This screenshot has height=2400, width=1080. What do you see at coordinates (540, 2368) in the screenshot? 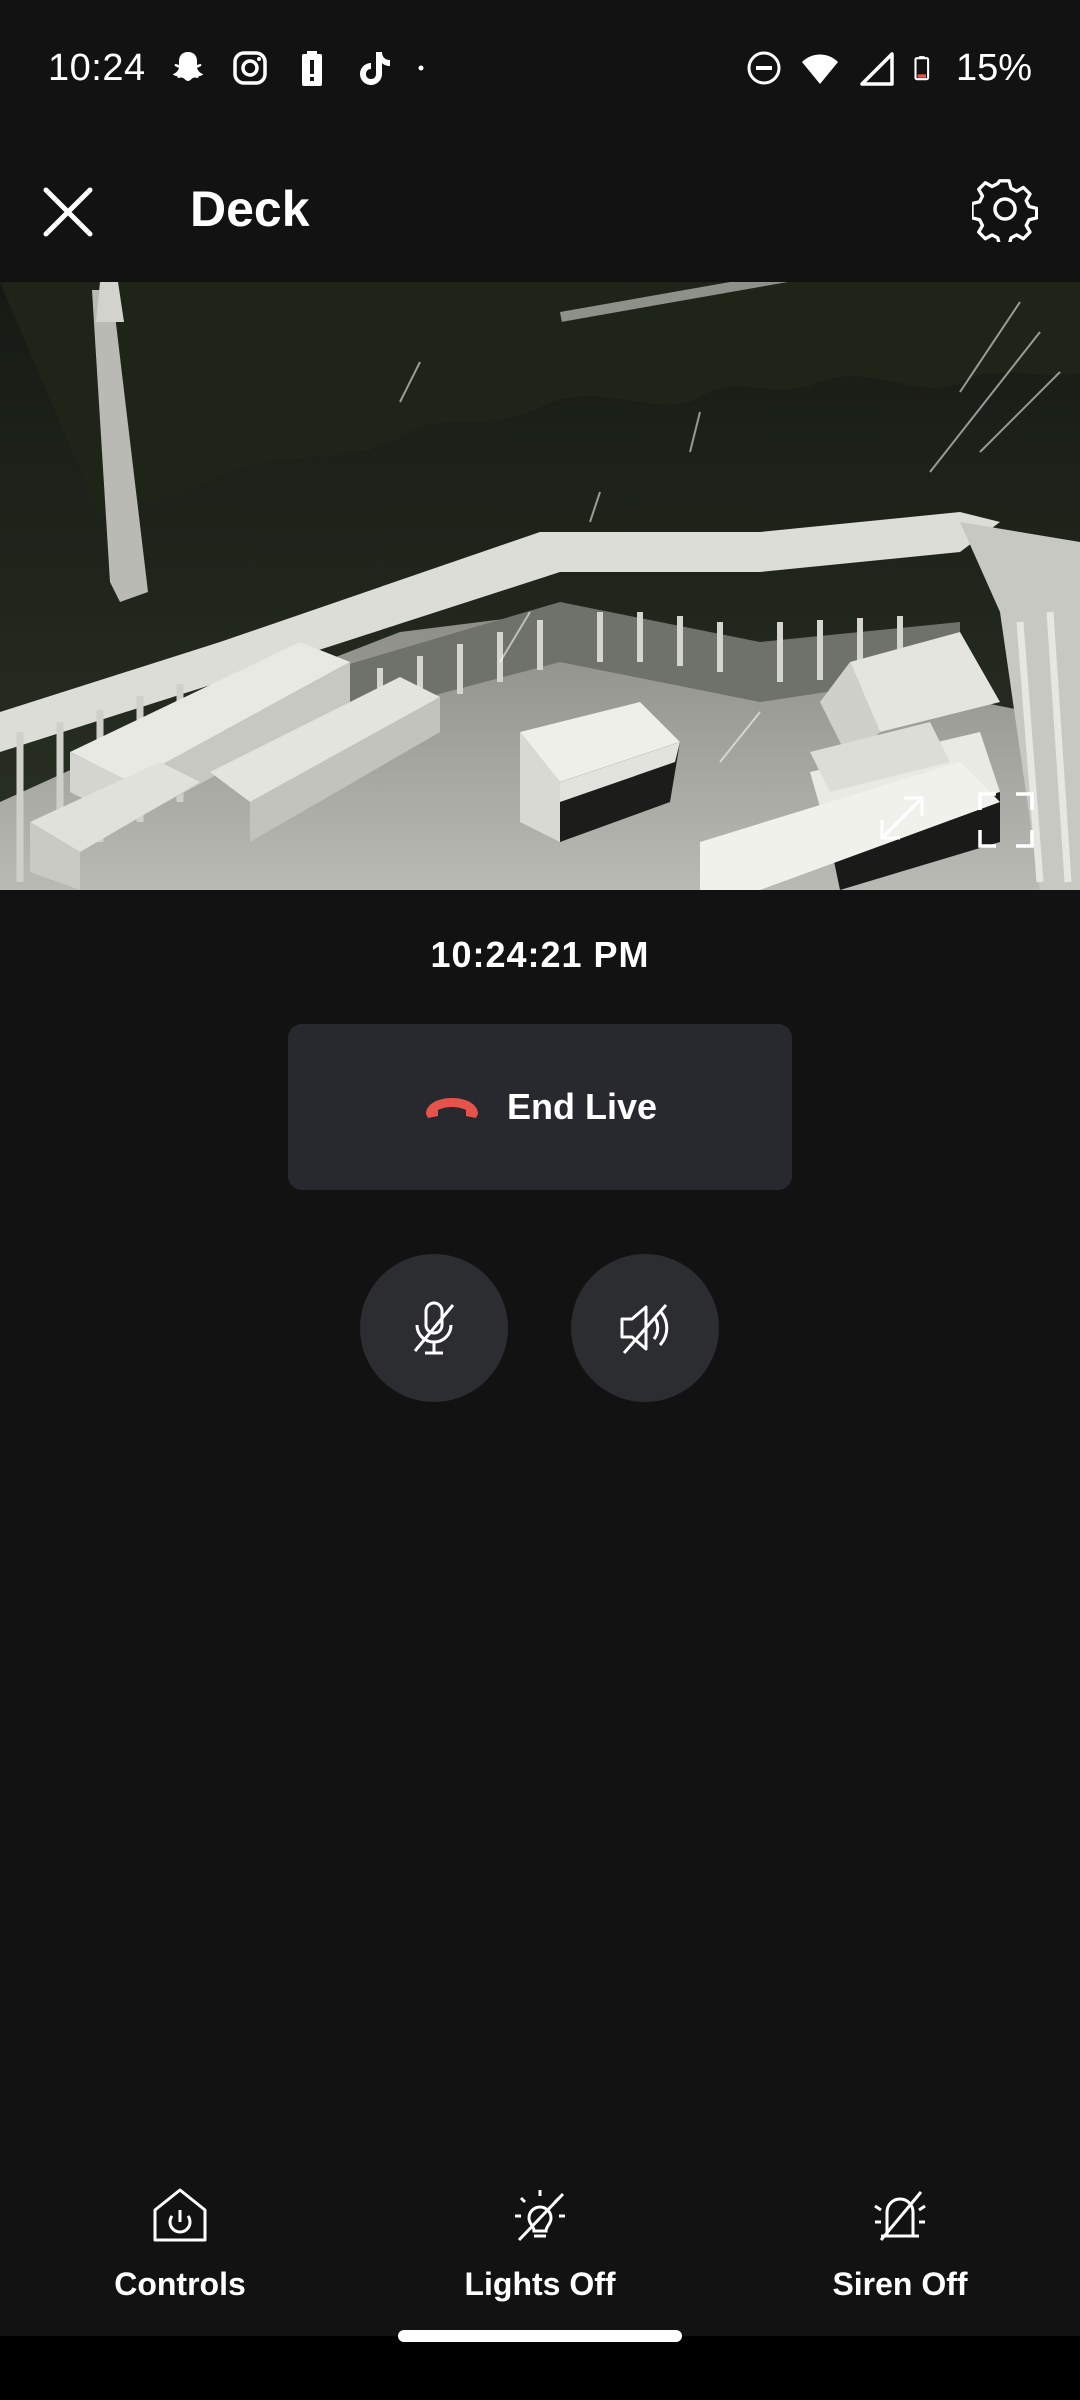
I see `navigation-bar` at bounding box center [540, 2368].